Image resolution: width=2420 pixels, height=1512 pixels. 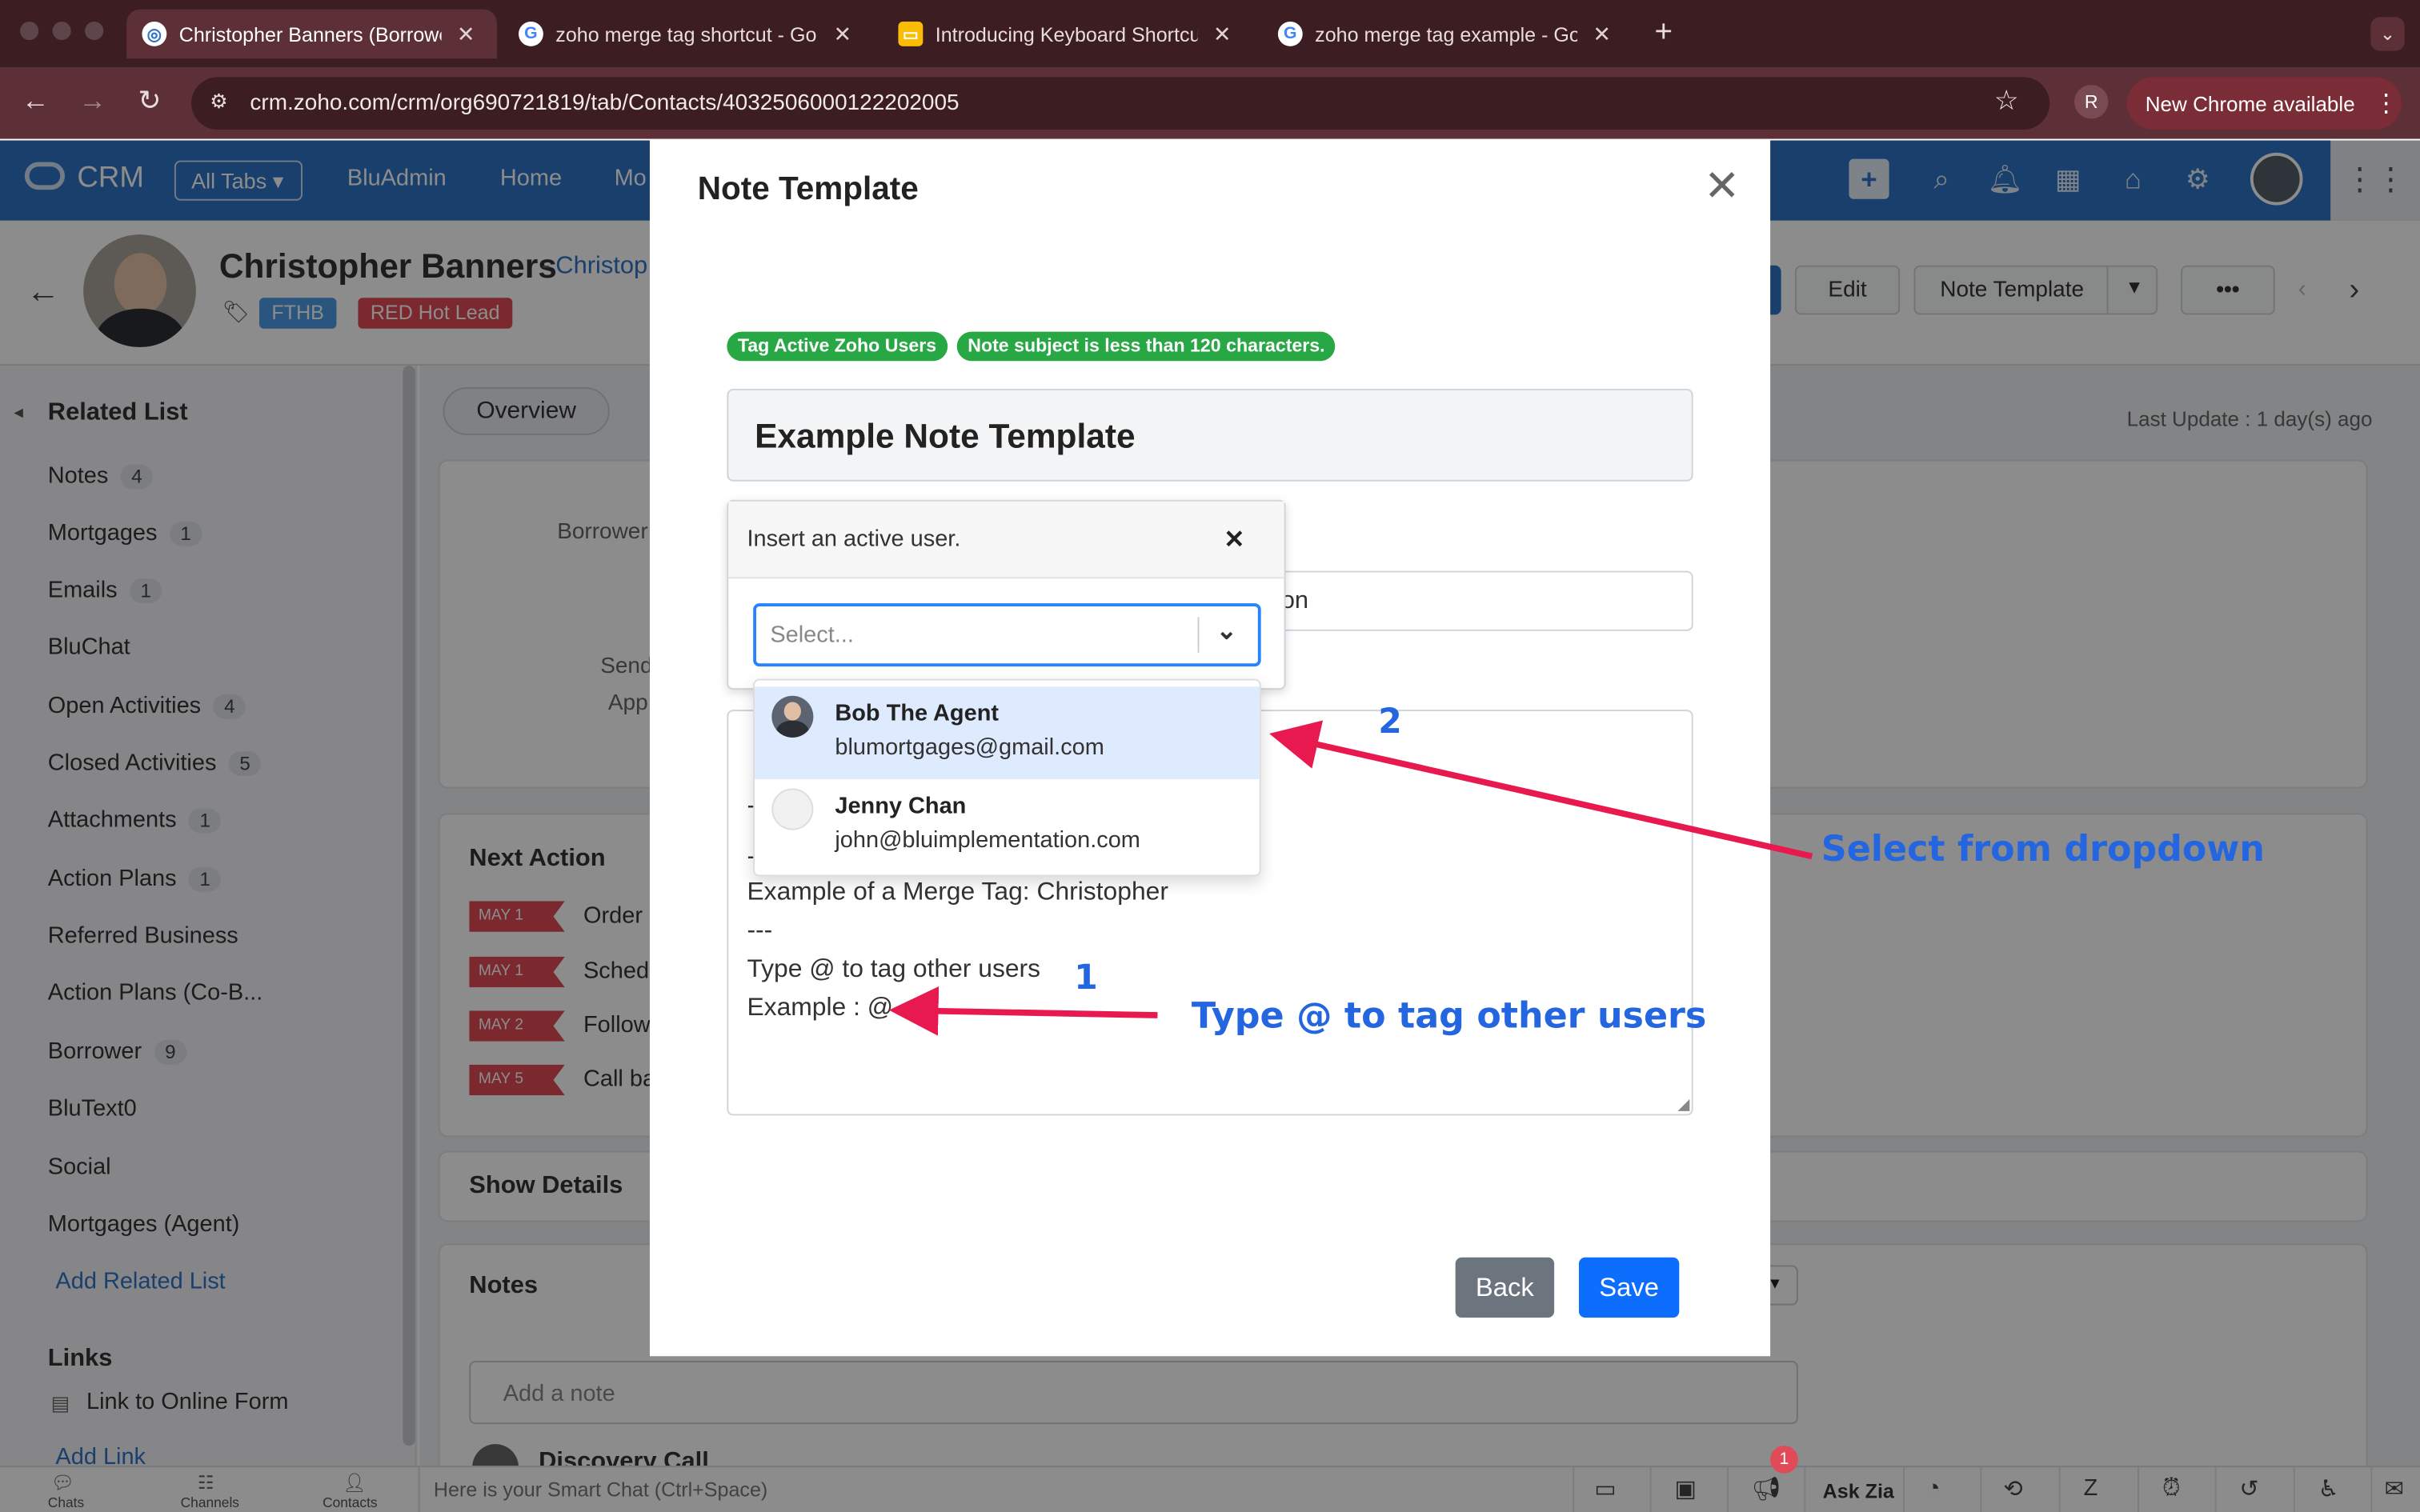 I want to click on annotation-select-from-dropdown: Select from dropdown, so click(x=2043, y=850).